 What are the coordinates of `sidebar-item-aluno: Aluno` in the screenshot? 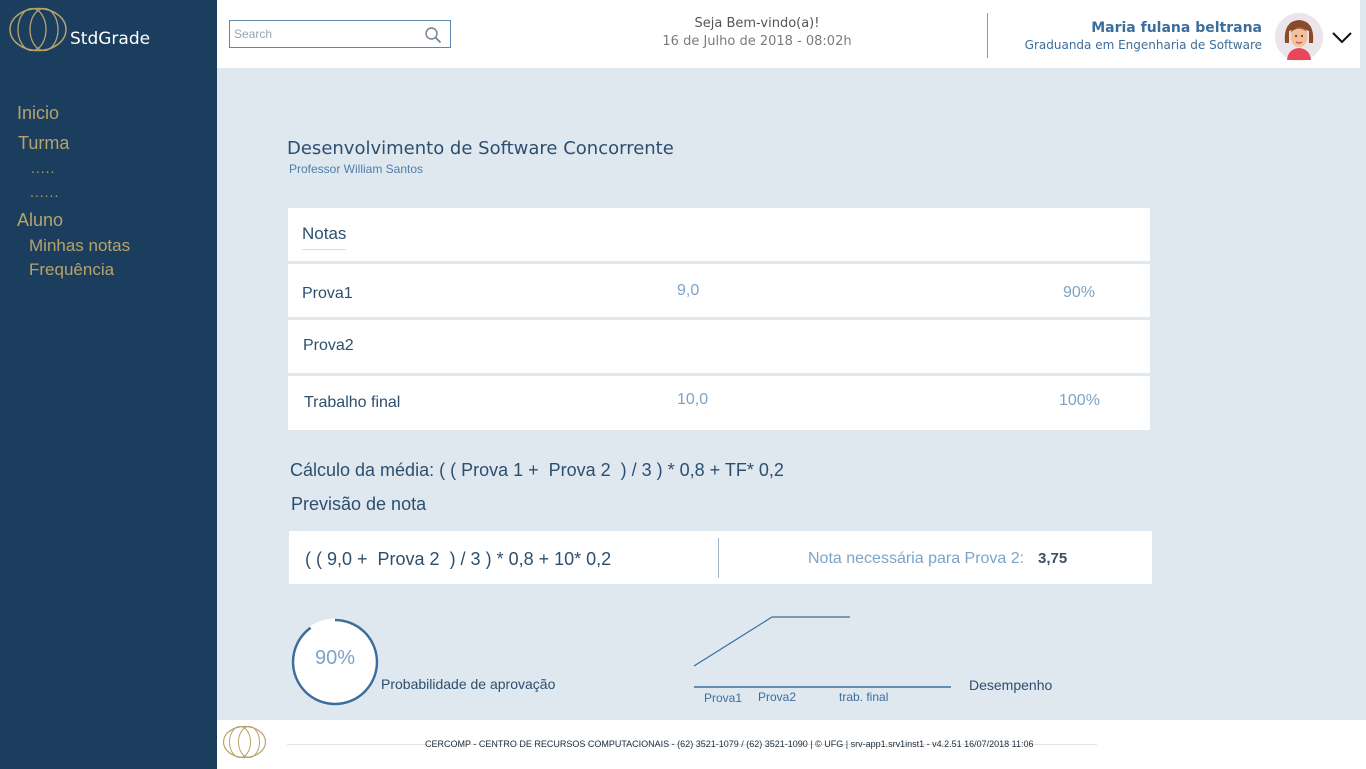 It's located at (40, 220).